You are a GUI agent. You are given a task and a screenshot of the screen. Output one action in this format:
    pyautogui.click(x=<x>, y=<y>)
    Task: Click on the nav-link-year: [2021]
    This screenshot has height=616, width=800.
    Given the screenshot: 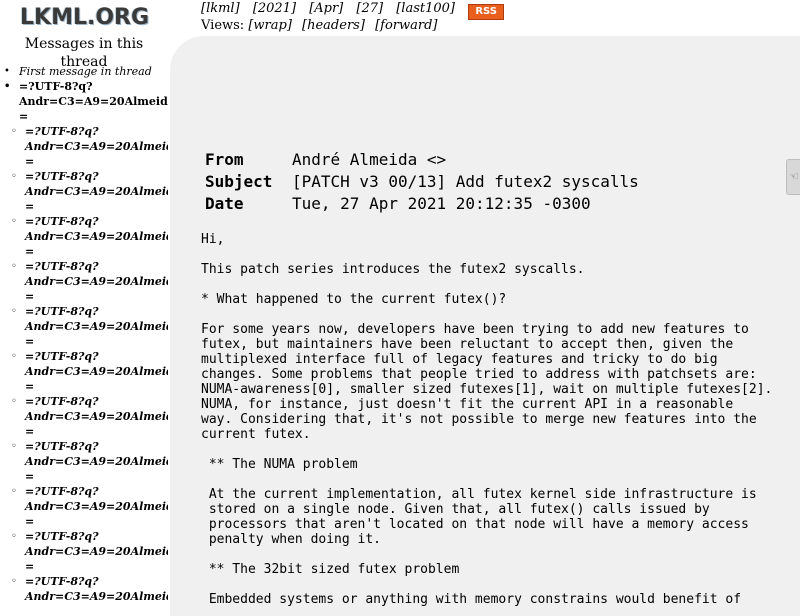 What is the action you would take?
    pyautogui.click(x=274, y=8)
    